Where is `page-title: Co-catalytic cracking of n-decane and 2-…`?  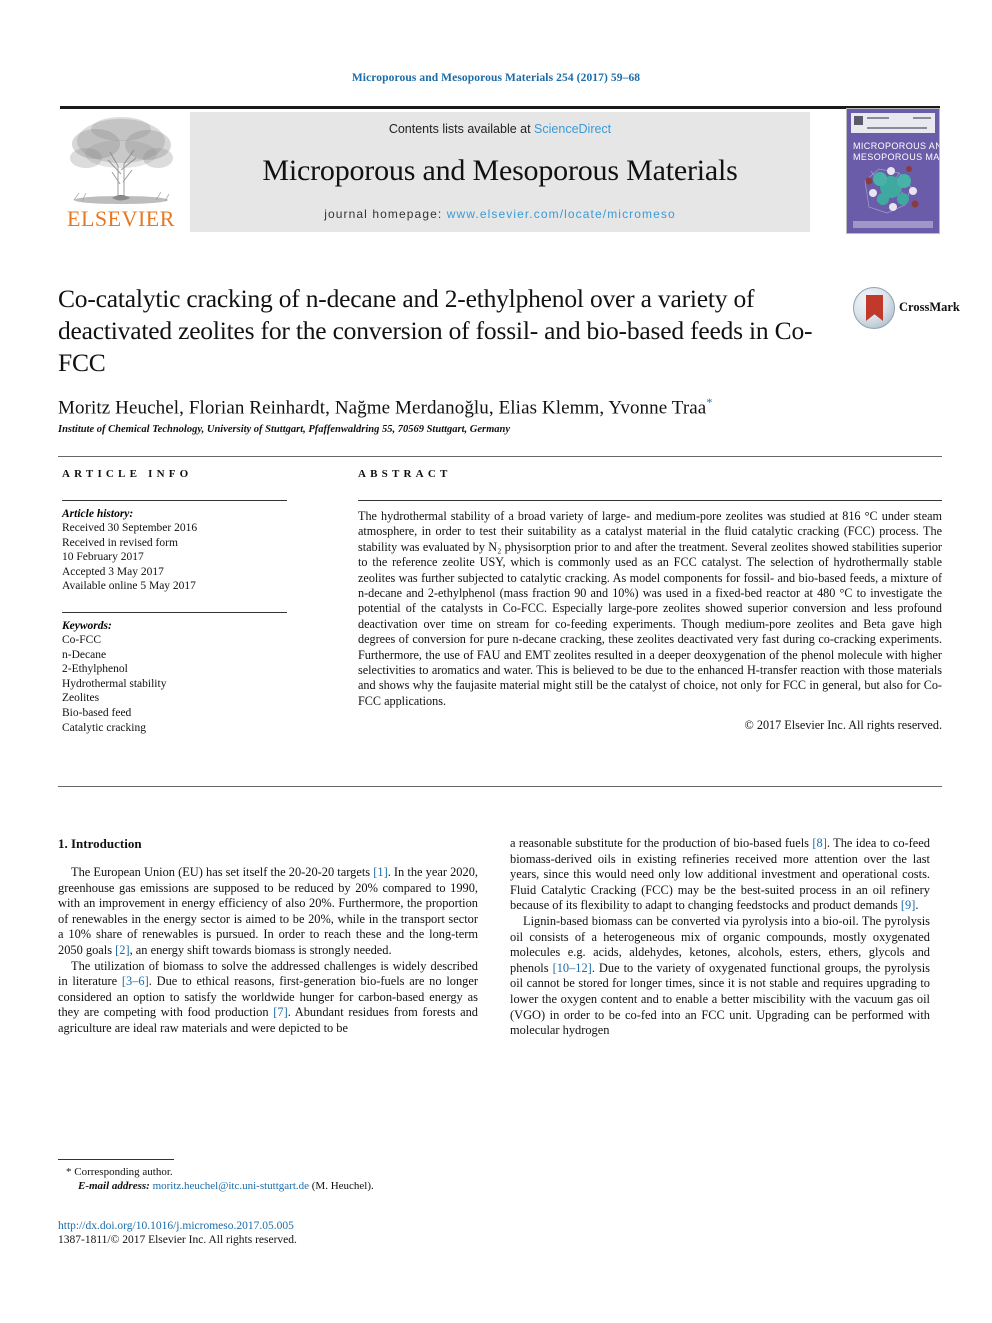 page-title: Co-catalytic cracking of n-decane and 2-… is located at coordinates (435, 330).